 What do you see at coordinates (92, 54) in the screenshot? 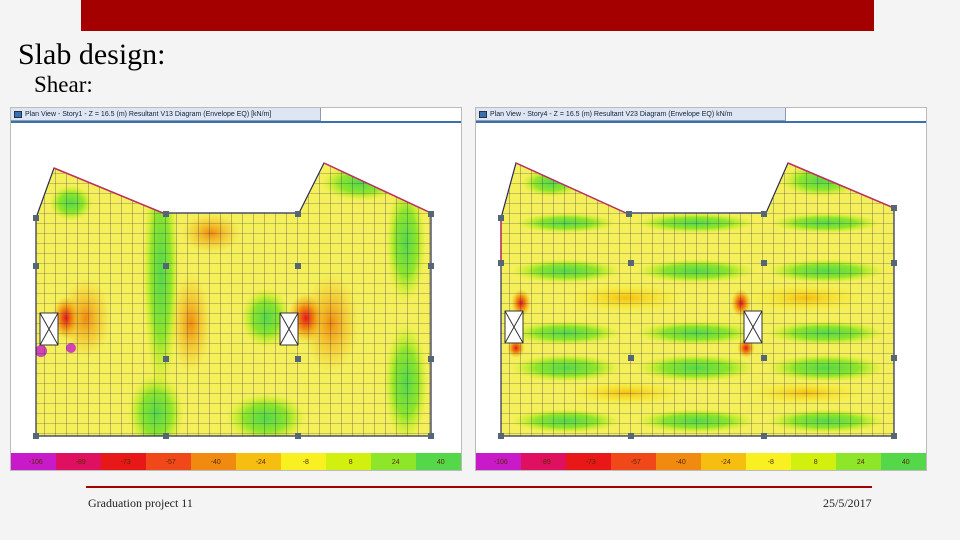
I see `slide-title: Slab design:` at bounding box center [92, 54].